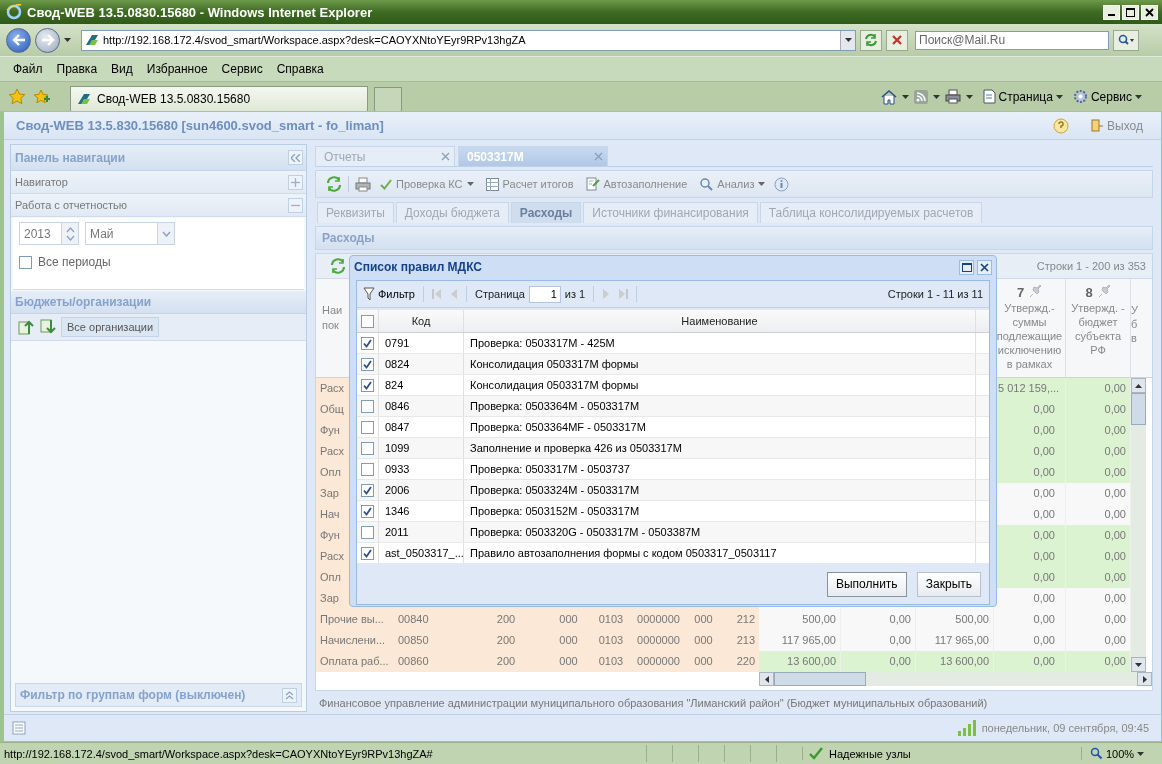  Describe the element at coordinates (348, 238) in the screenshot. I see `section-title: Расходы` at that location.